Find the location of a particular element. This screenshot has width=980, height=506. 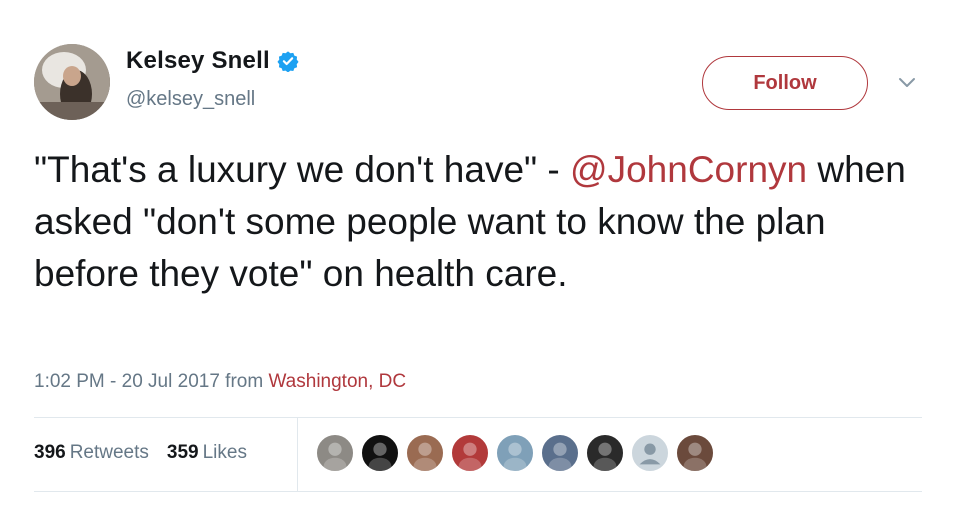

likes-label: Likes is located at coordinates (224, 452).